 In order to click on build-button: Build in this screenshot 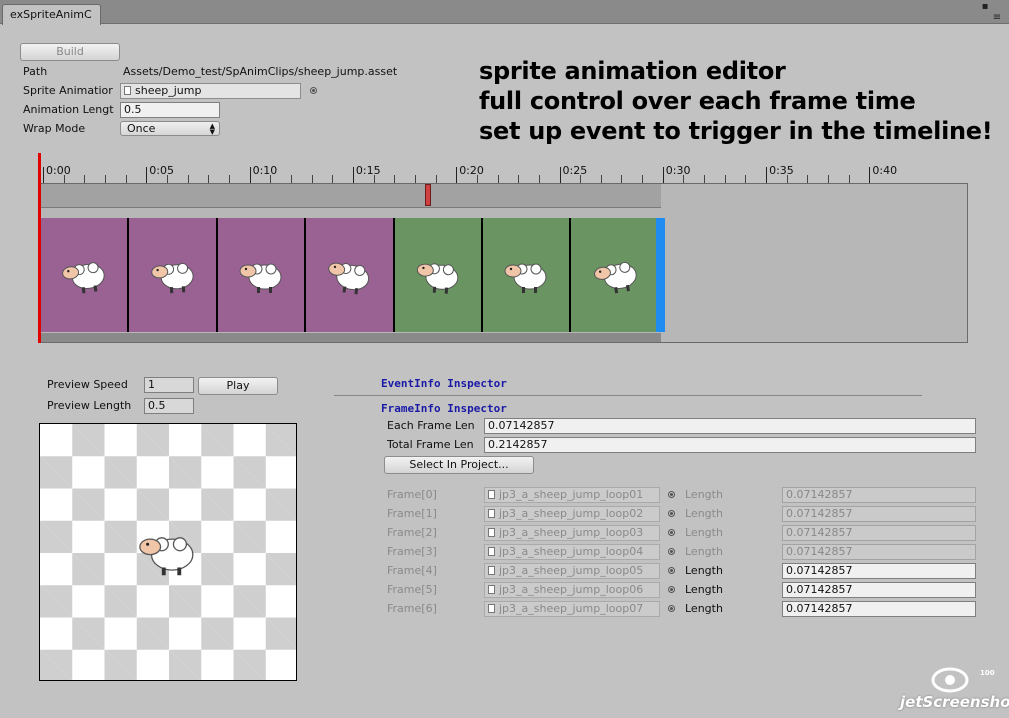, I will do `click(70, 52)`.